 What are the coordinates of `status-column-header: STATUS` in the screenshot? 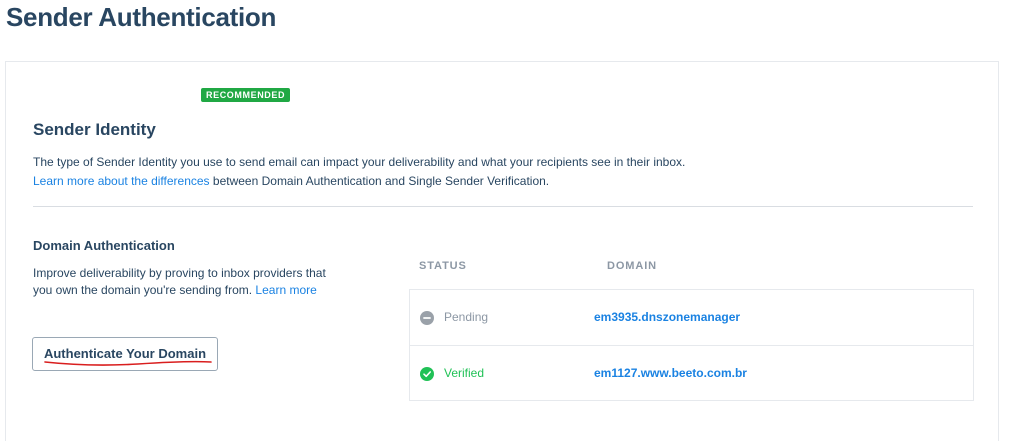 It's located at (443, 266).